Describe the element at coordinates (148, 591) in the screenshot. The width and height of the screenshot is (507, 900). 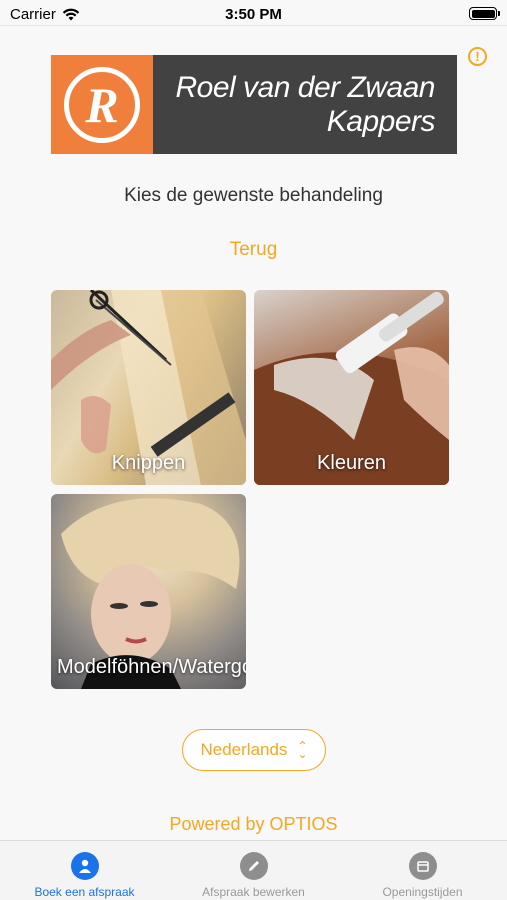
I see `treatment-tile-modelfohnen: Modelföhnen/Watergolf` at that location.